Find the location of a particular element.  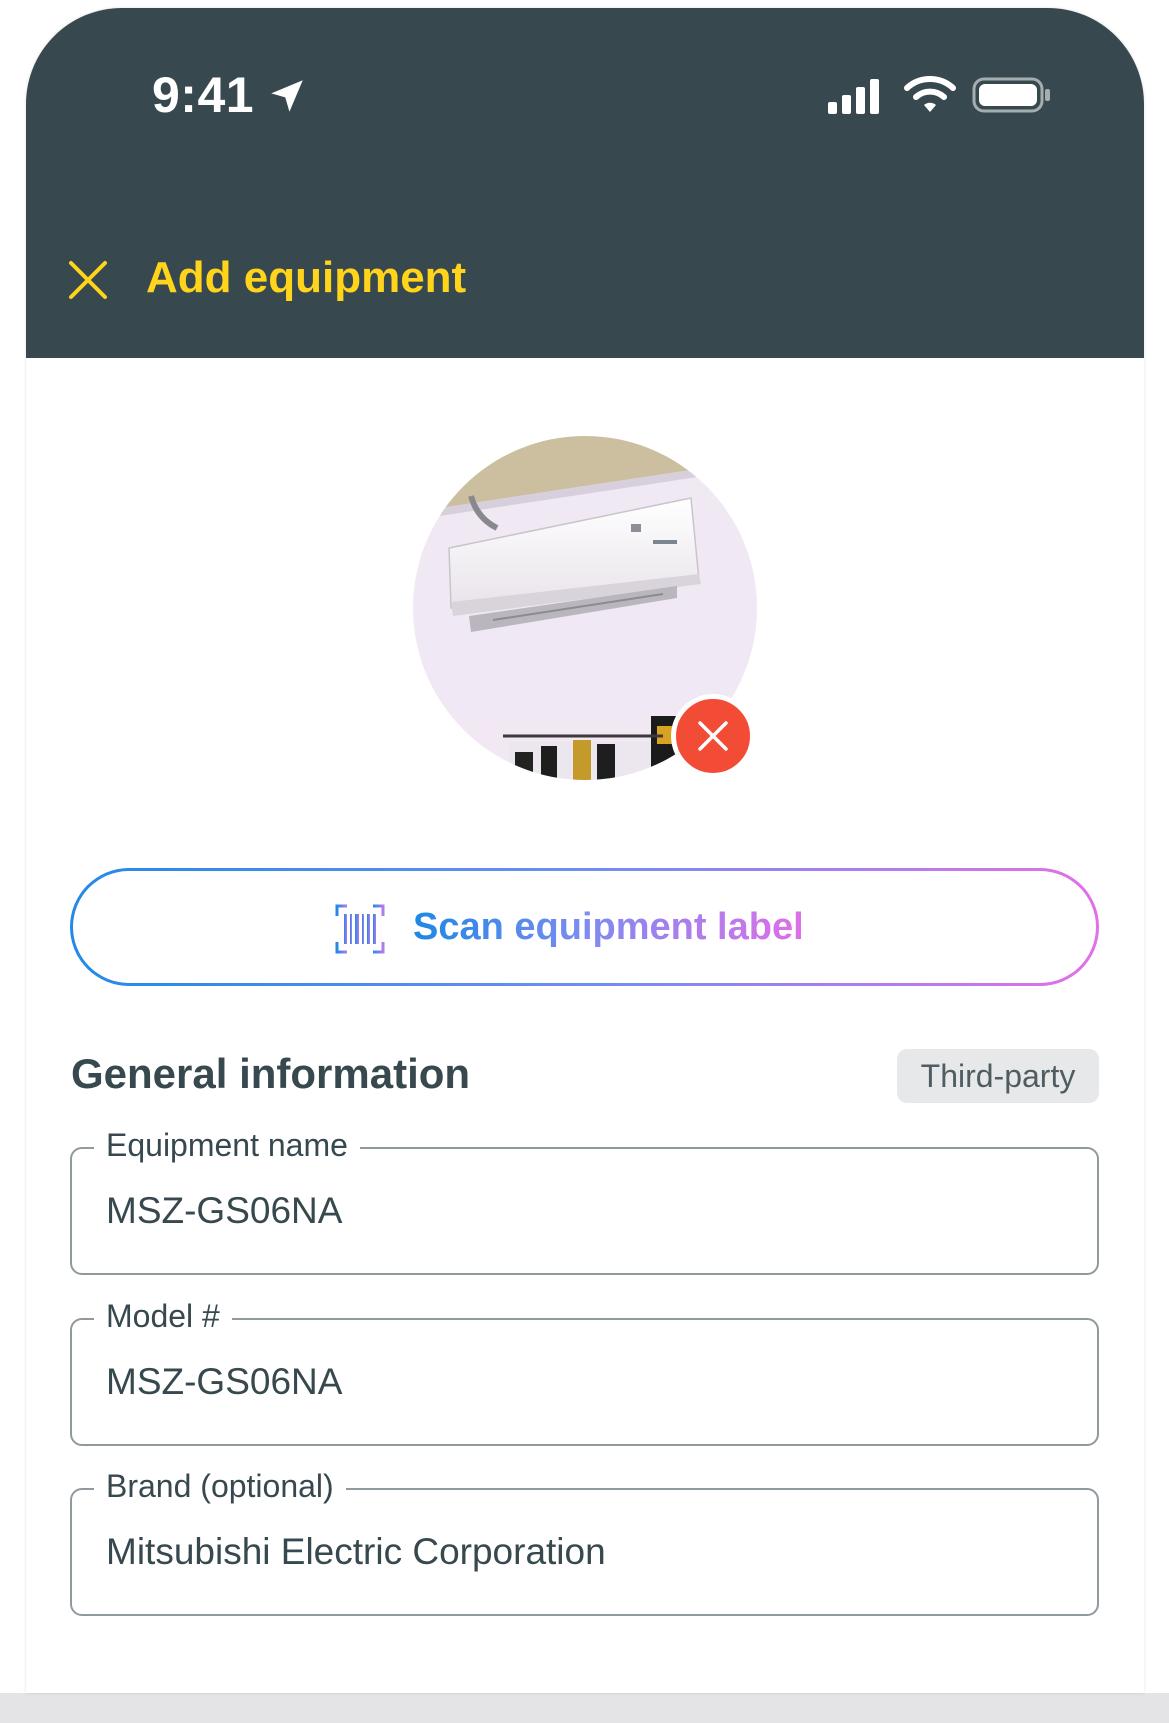

scan-equipment-label-button: Scan equipment label is located at coordinates (584, 927).